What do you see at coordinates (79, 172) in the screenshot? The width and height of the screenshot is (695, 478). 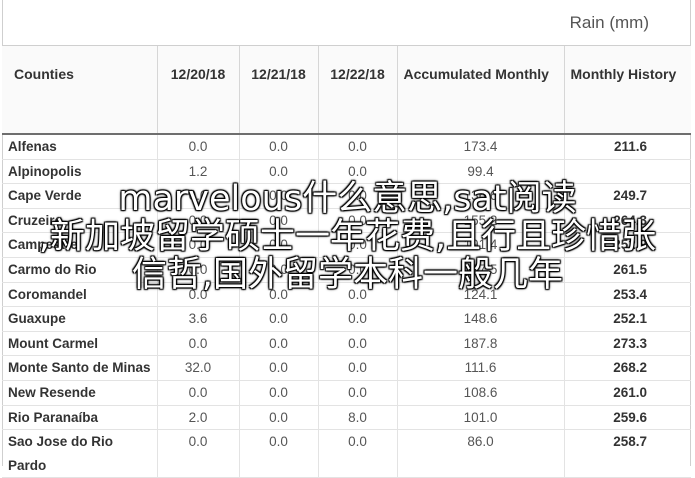 I see `county-cell: Alpinopolis` at bounding box center [79, 172].